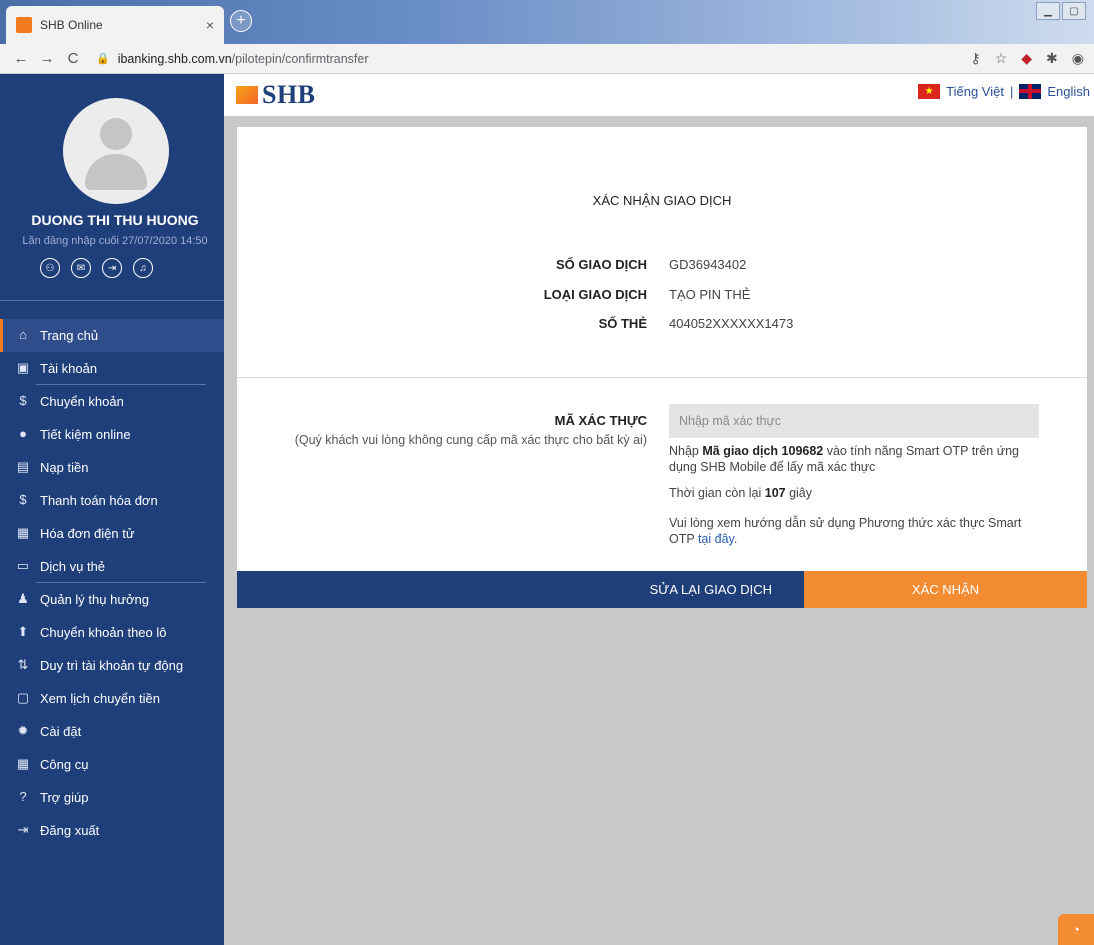 This screenshot has height=945, width=1094. Describe the element at coordinates (210, 25) in the screenshot. I see `tab-close-icon: ×` at that location.